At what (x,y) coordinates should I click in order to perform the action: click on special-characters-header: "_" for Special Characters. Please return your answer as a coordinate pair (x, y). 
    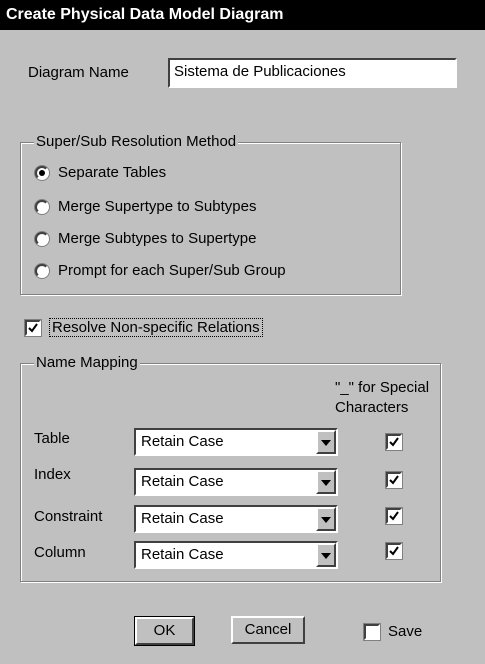
    Looking at the image, I should click on (382, 398).